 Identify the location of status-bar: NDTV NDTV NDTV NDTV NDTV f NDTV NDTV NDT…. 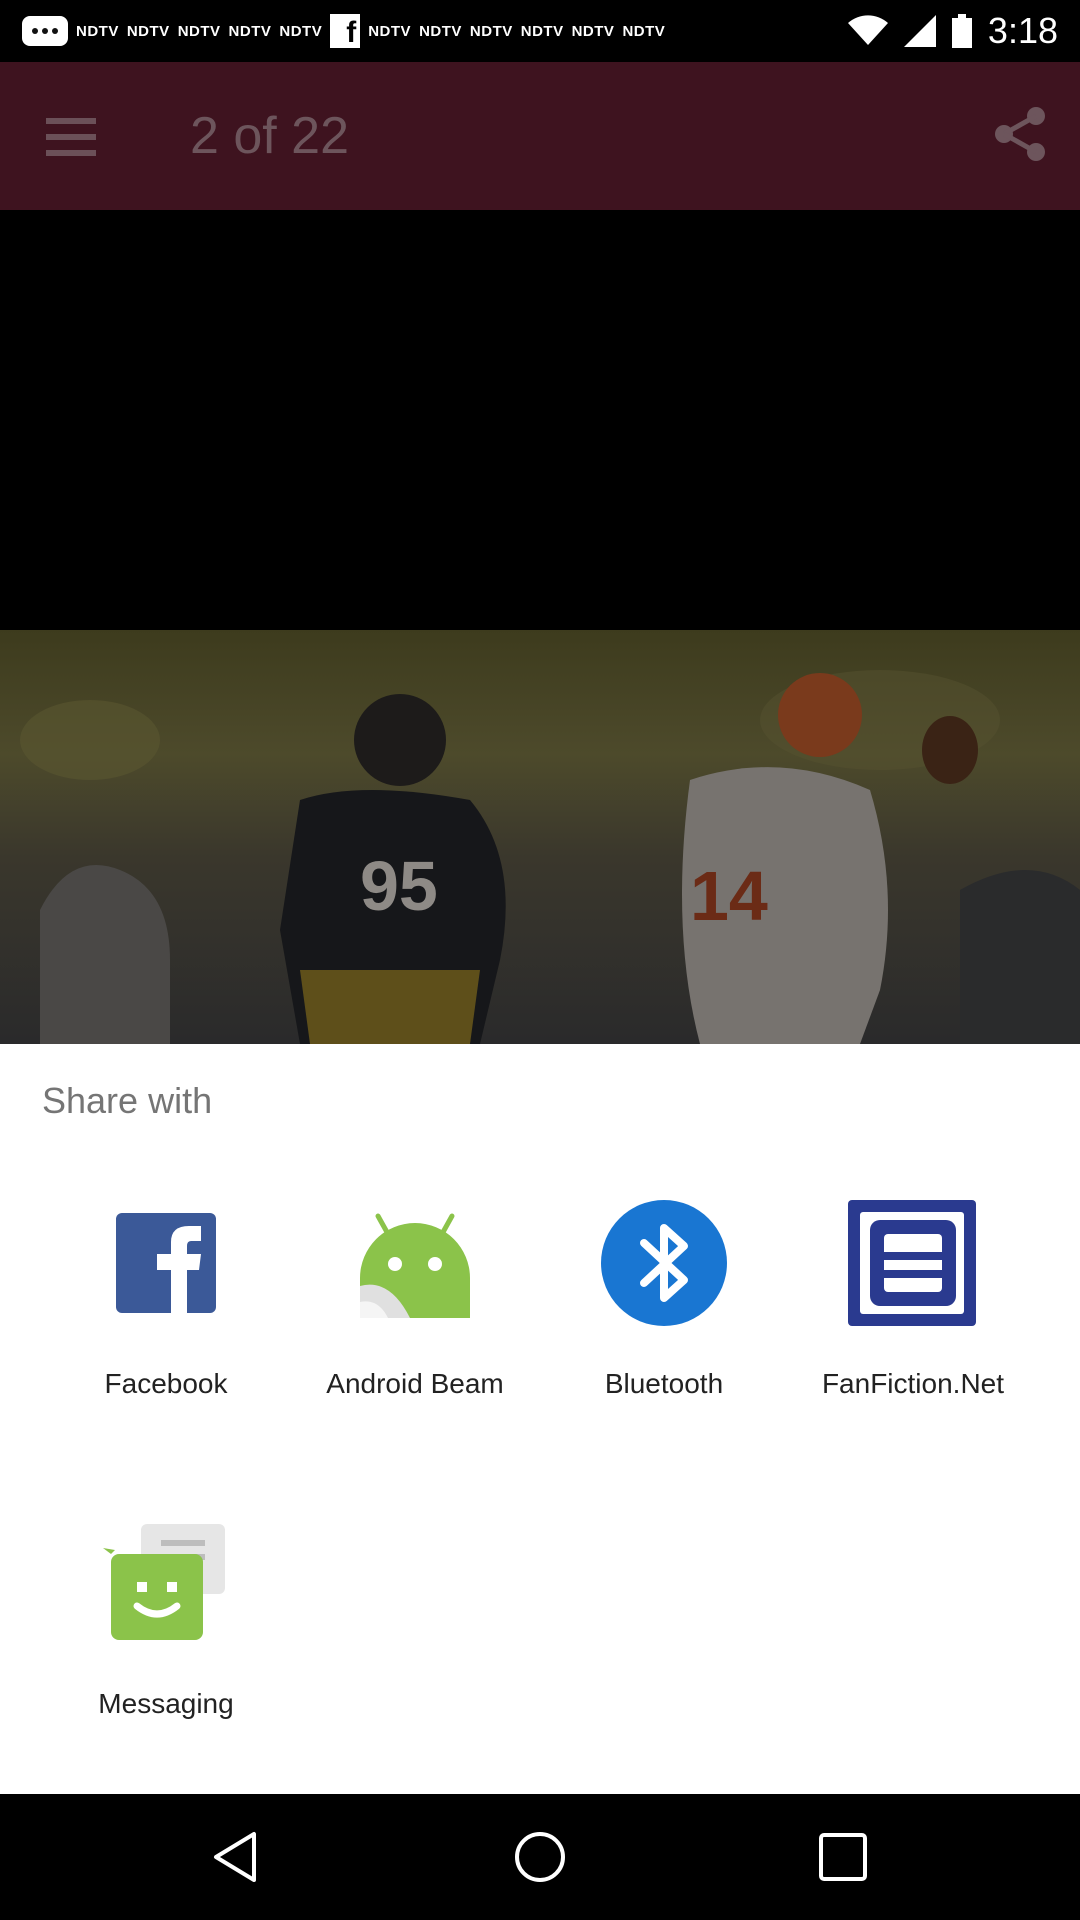
(540, 31).